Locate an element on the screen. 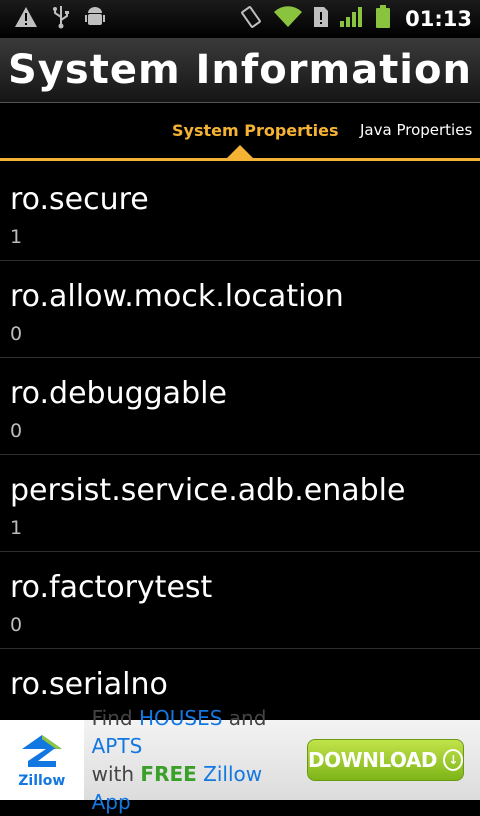  ad-text-highlight: APTS is located at coordinates (117, 746).